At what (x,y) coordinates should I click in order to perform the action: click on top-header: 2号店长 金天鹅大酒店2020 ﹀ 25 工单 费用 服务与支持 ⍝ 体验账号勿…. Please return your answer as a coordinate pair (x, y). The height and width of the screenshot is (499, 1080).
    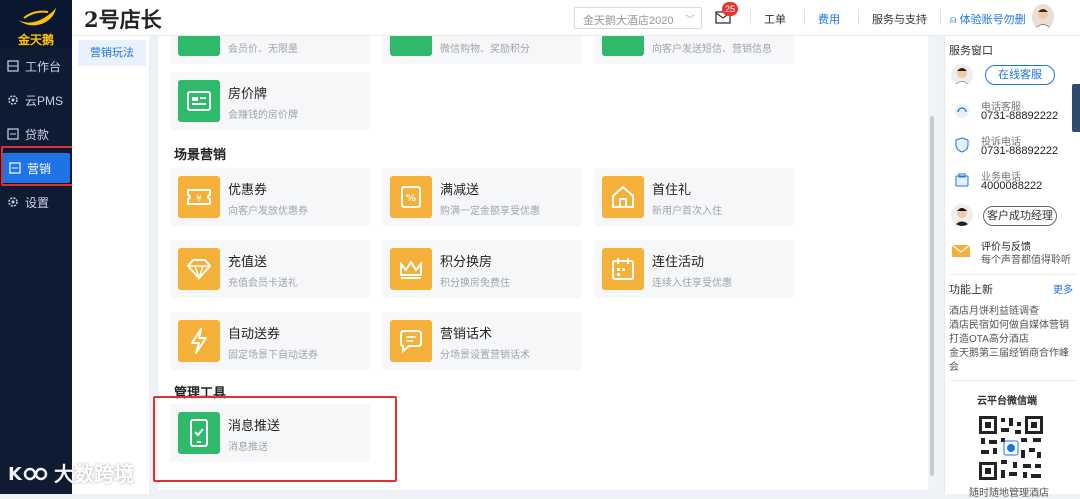
    Looking at the image, I should click on (576, 18).